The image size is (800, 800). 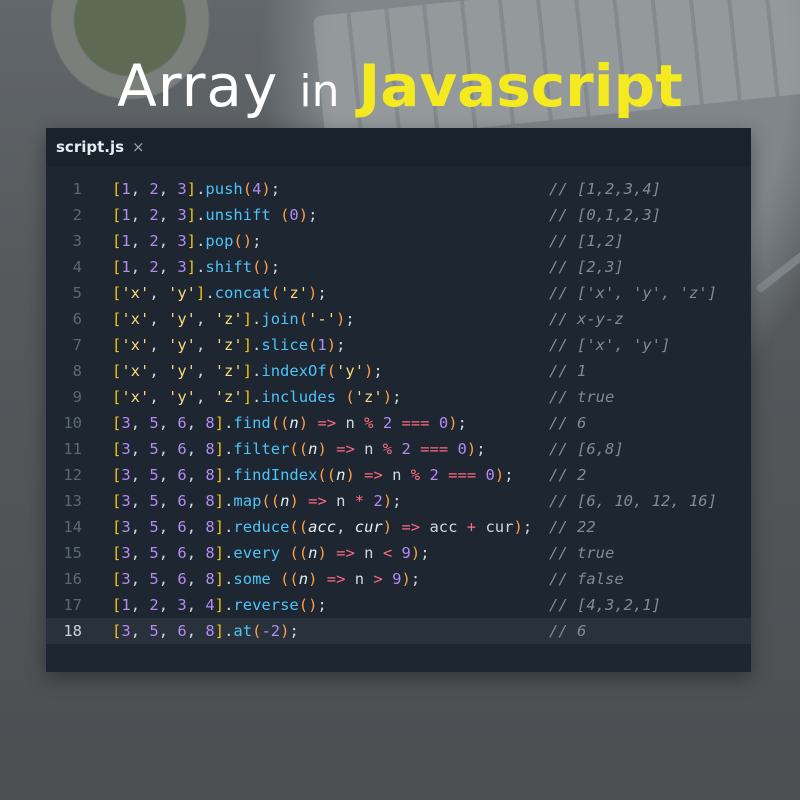 I want to click on code-comment: // 1, so click(x=568, y=371).